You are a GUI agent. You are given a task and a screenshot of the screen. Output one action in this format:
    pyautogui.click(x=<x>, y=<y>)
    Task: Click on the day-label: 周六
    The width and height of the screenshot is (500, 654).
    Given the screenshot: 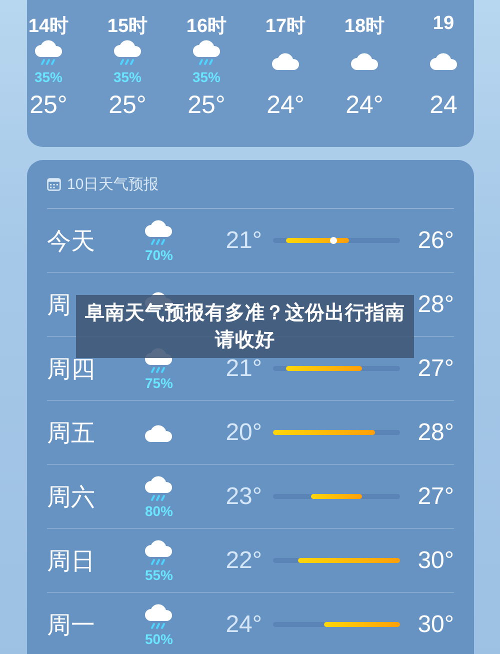 What is the action you would take?
    pyautogui.click(x=71, y=497)
    